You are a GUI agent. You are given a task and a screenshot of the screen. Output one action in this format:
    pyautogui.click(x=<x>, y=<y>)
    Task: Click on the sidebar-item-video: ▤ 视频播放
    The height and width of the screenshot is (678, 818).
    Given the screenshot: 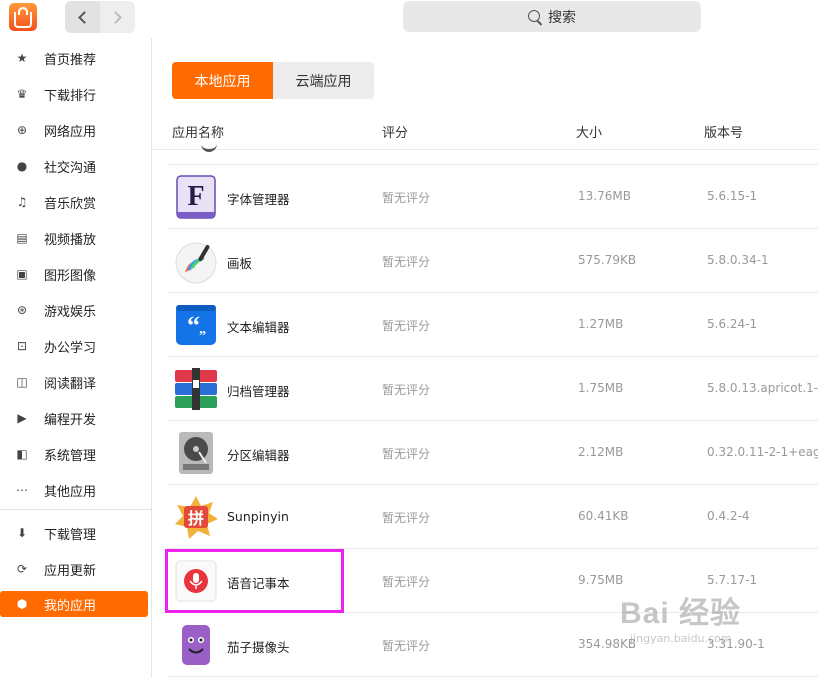 What is the action you would take?
    pyautogui.click(x=74, y=238)
    